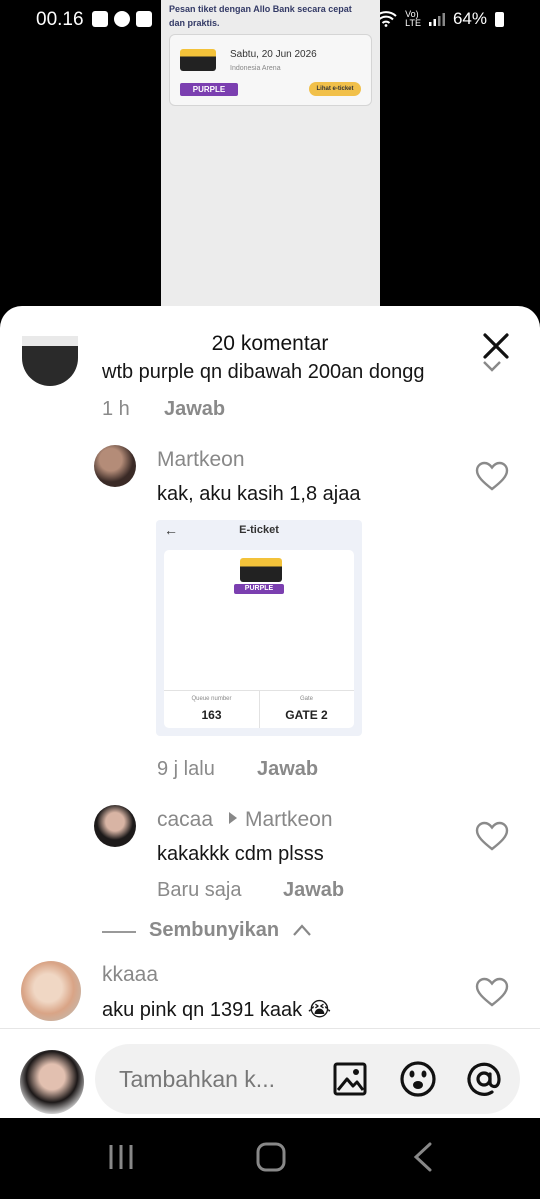 This screenshot has height=1199, width=540. I want to click on comment-time: 1 h, so click(116, 409).